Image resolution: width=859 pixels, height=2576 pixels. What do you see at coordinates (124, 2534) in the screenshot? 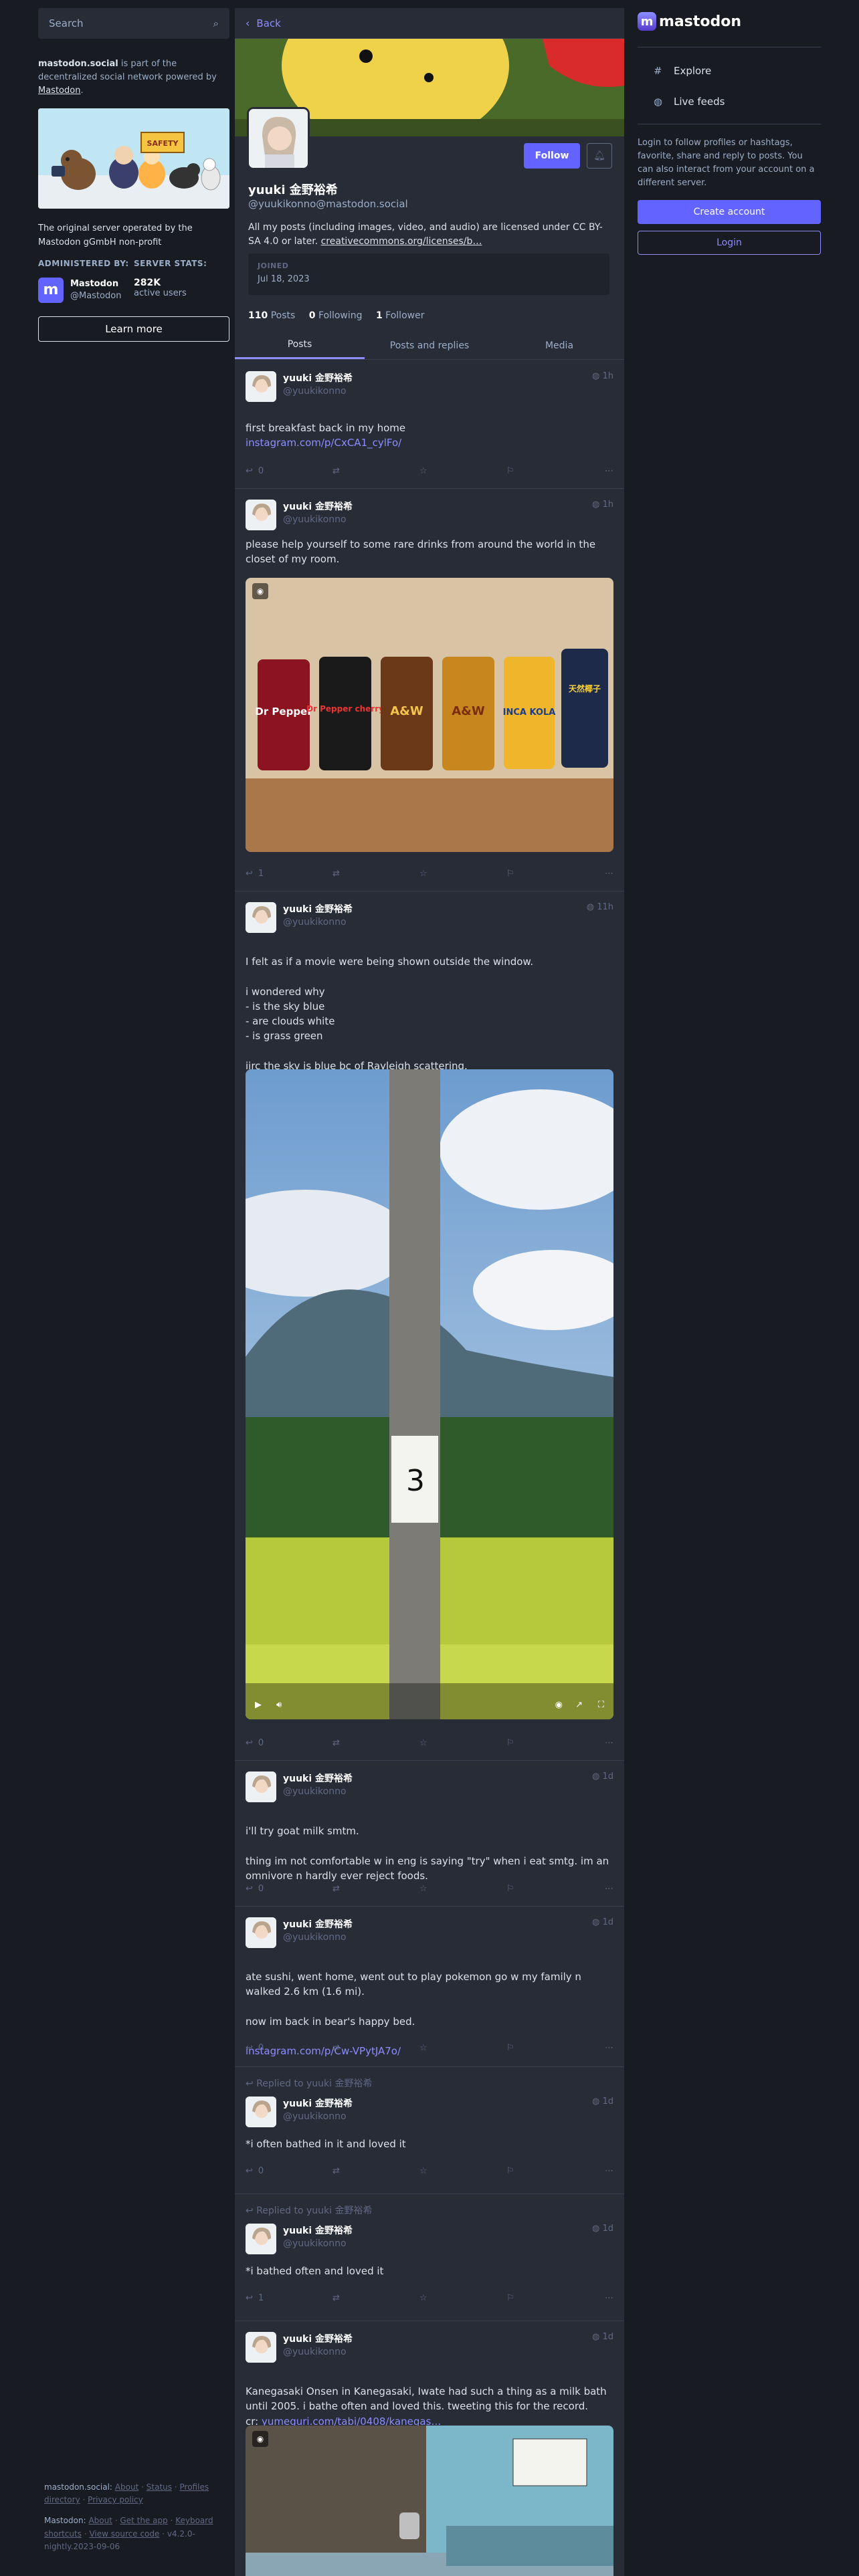
I see `footer-source-link: View source code` at bounding box center [124, 2534].